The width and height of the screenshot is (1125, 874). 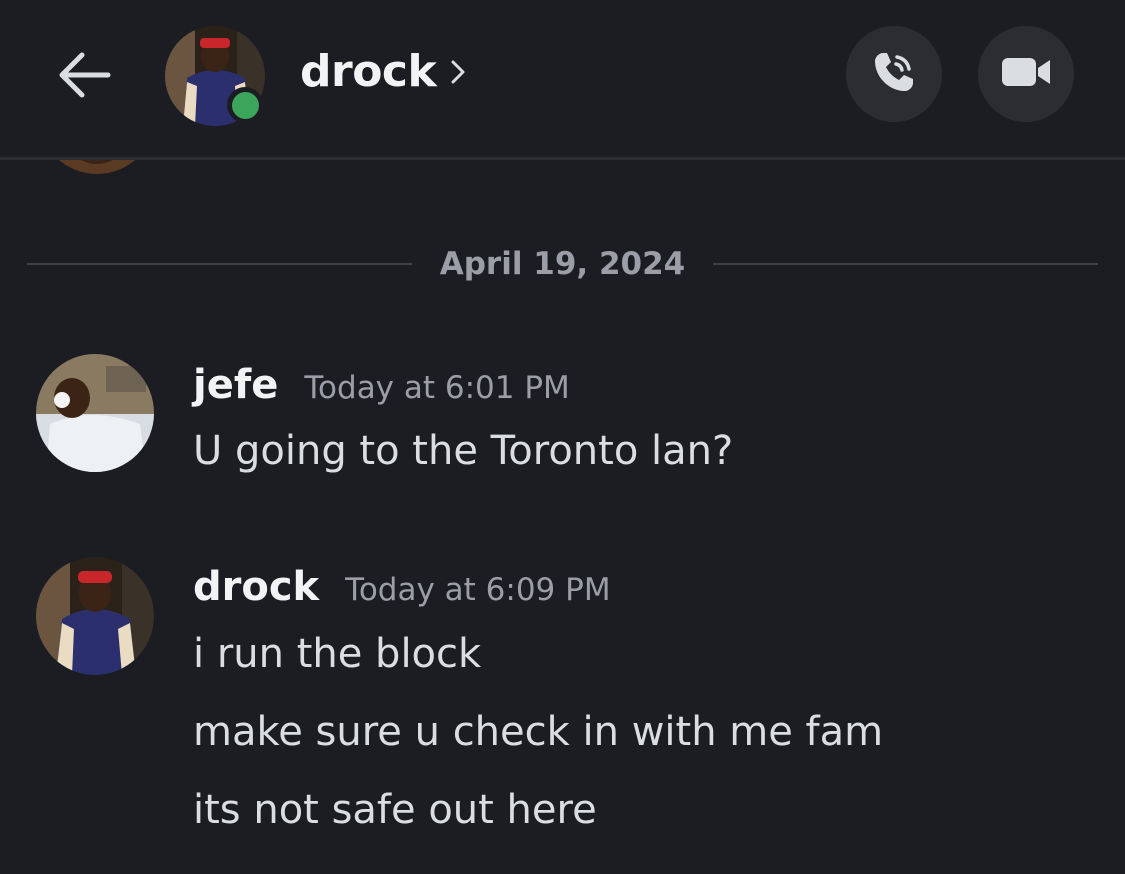 I want to click on message-header: jefe Today at 6:01 PM, so click(x=381, y=385).